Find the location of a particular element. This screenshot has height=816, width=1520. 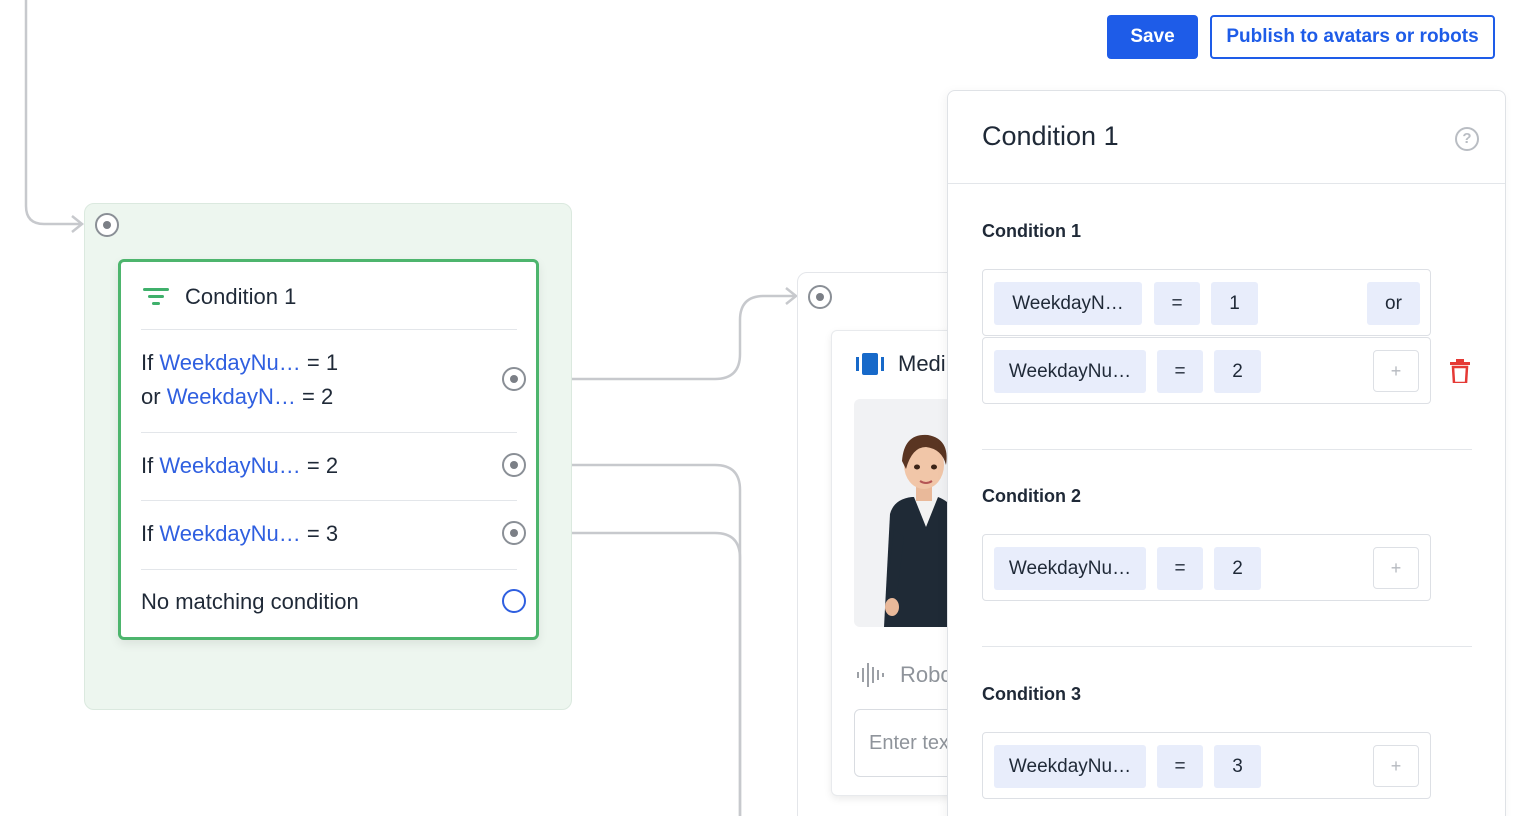

save-button: Save is located at coordinates (1152, 37).